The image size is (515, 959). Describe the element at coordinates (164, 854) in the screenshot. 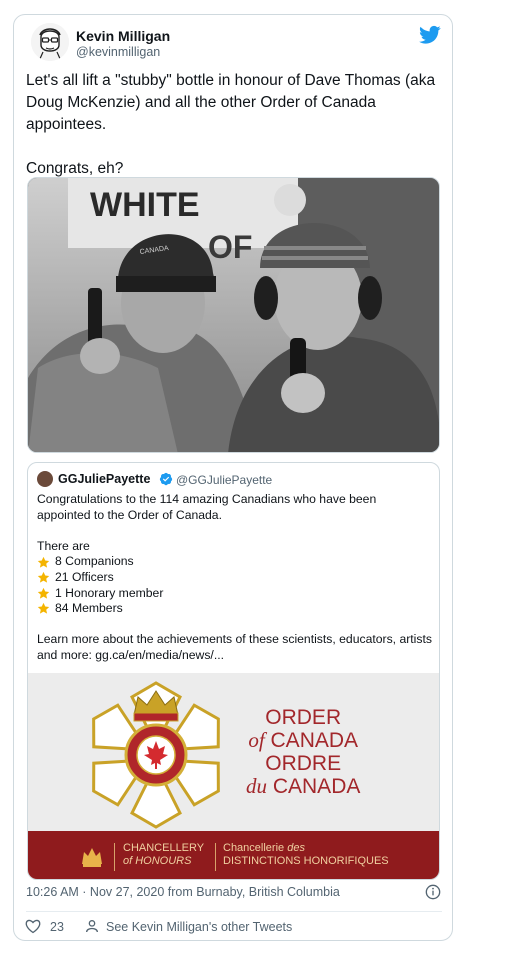

I see `chancellery-of-honours: CHANCELLERY of HONOURS` at that location.